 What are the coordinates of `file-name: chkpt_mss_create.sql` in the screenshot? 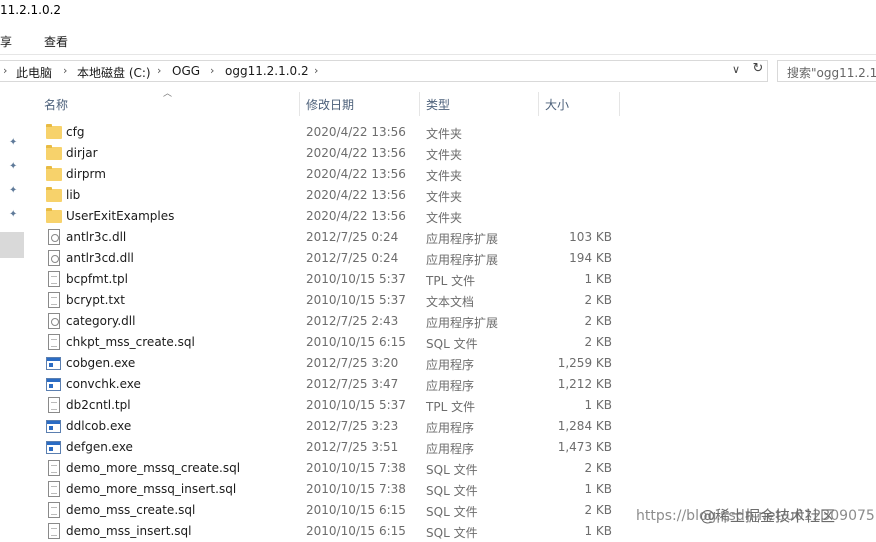 It's located at (130, 342).